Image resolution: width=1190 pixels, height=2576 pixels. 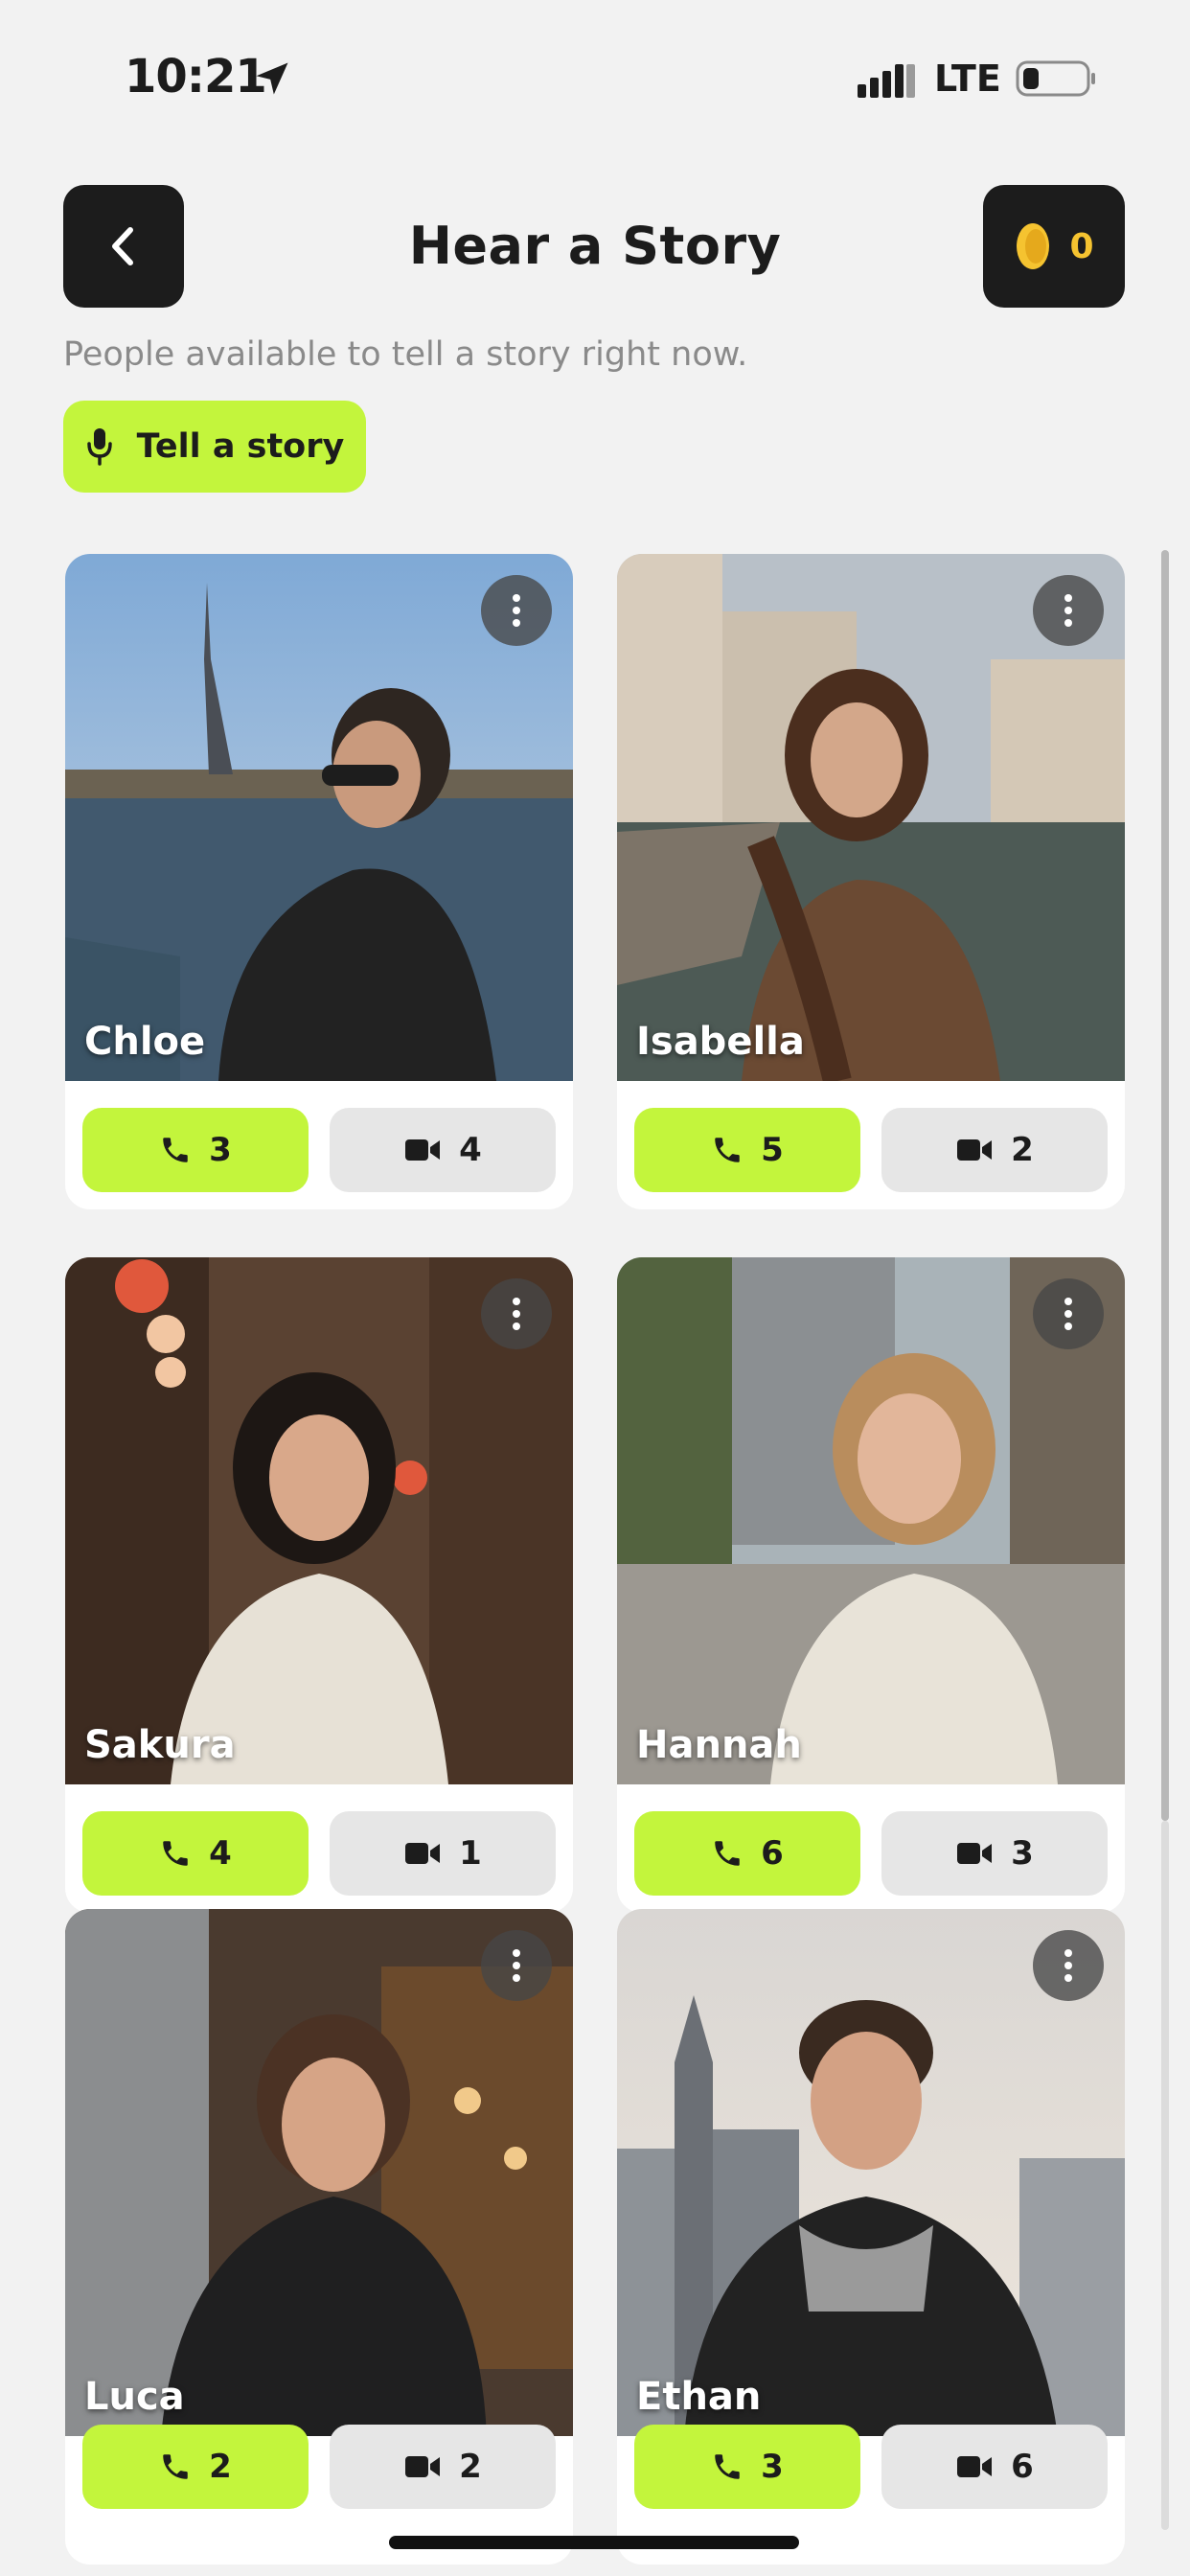 I want to click on voice-call-count: 4, so click(x=221, y=1853).